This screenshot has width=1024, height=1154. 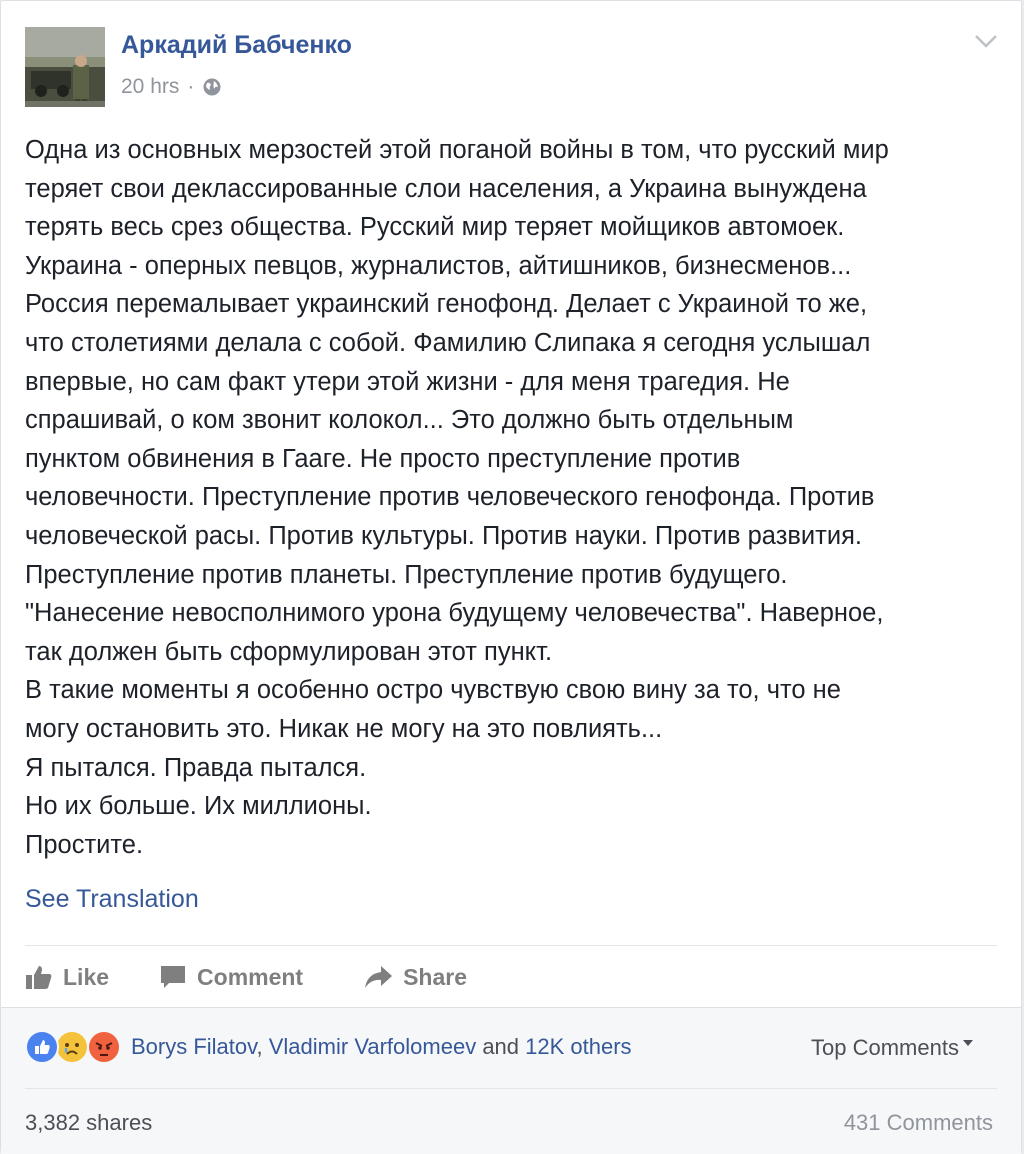 I want to click on reactor-others-link: 12K others, so click(x=578, y=1046).